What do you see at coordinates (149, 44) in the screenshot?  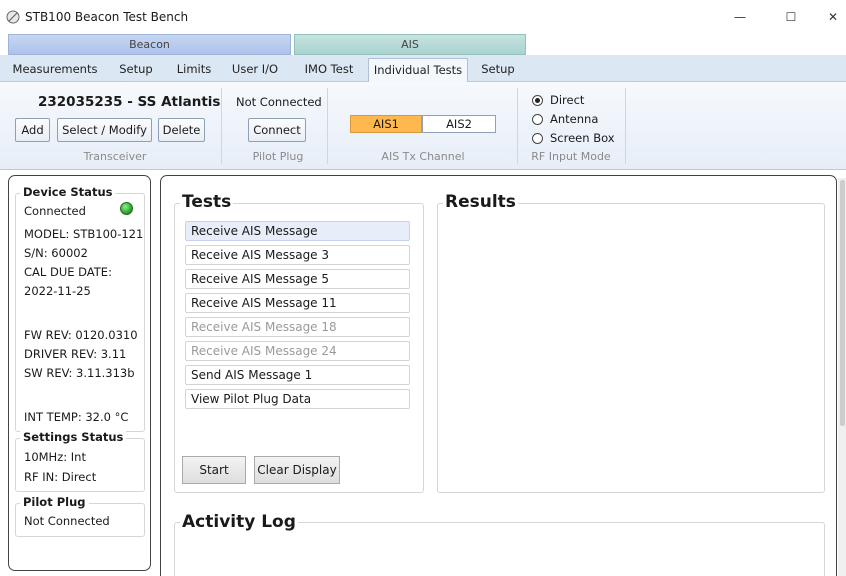 I see `group-beacon: Beacon` at bounding box center [149, 44].